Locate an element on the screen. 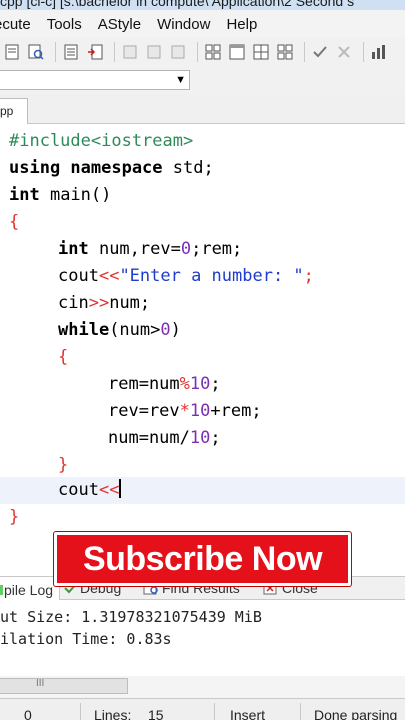 This screenshot has height=720, width=405. menu-execute: ecute is located at coordinates (15, 24).